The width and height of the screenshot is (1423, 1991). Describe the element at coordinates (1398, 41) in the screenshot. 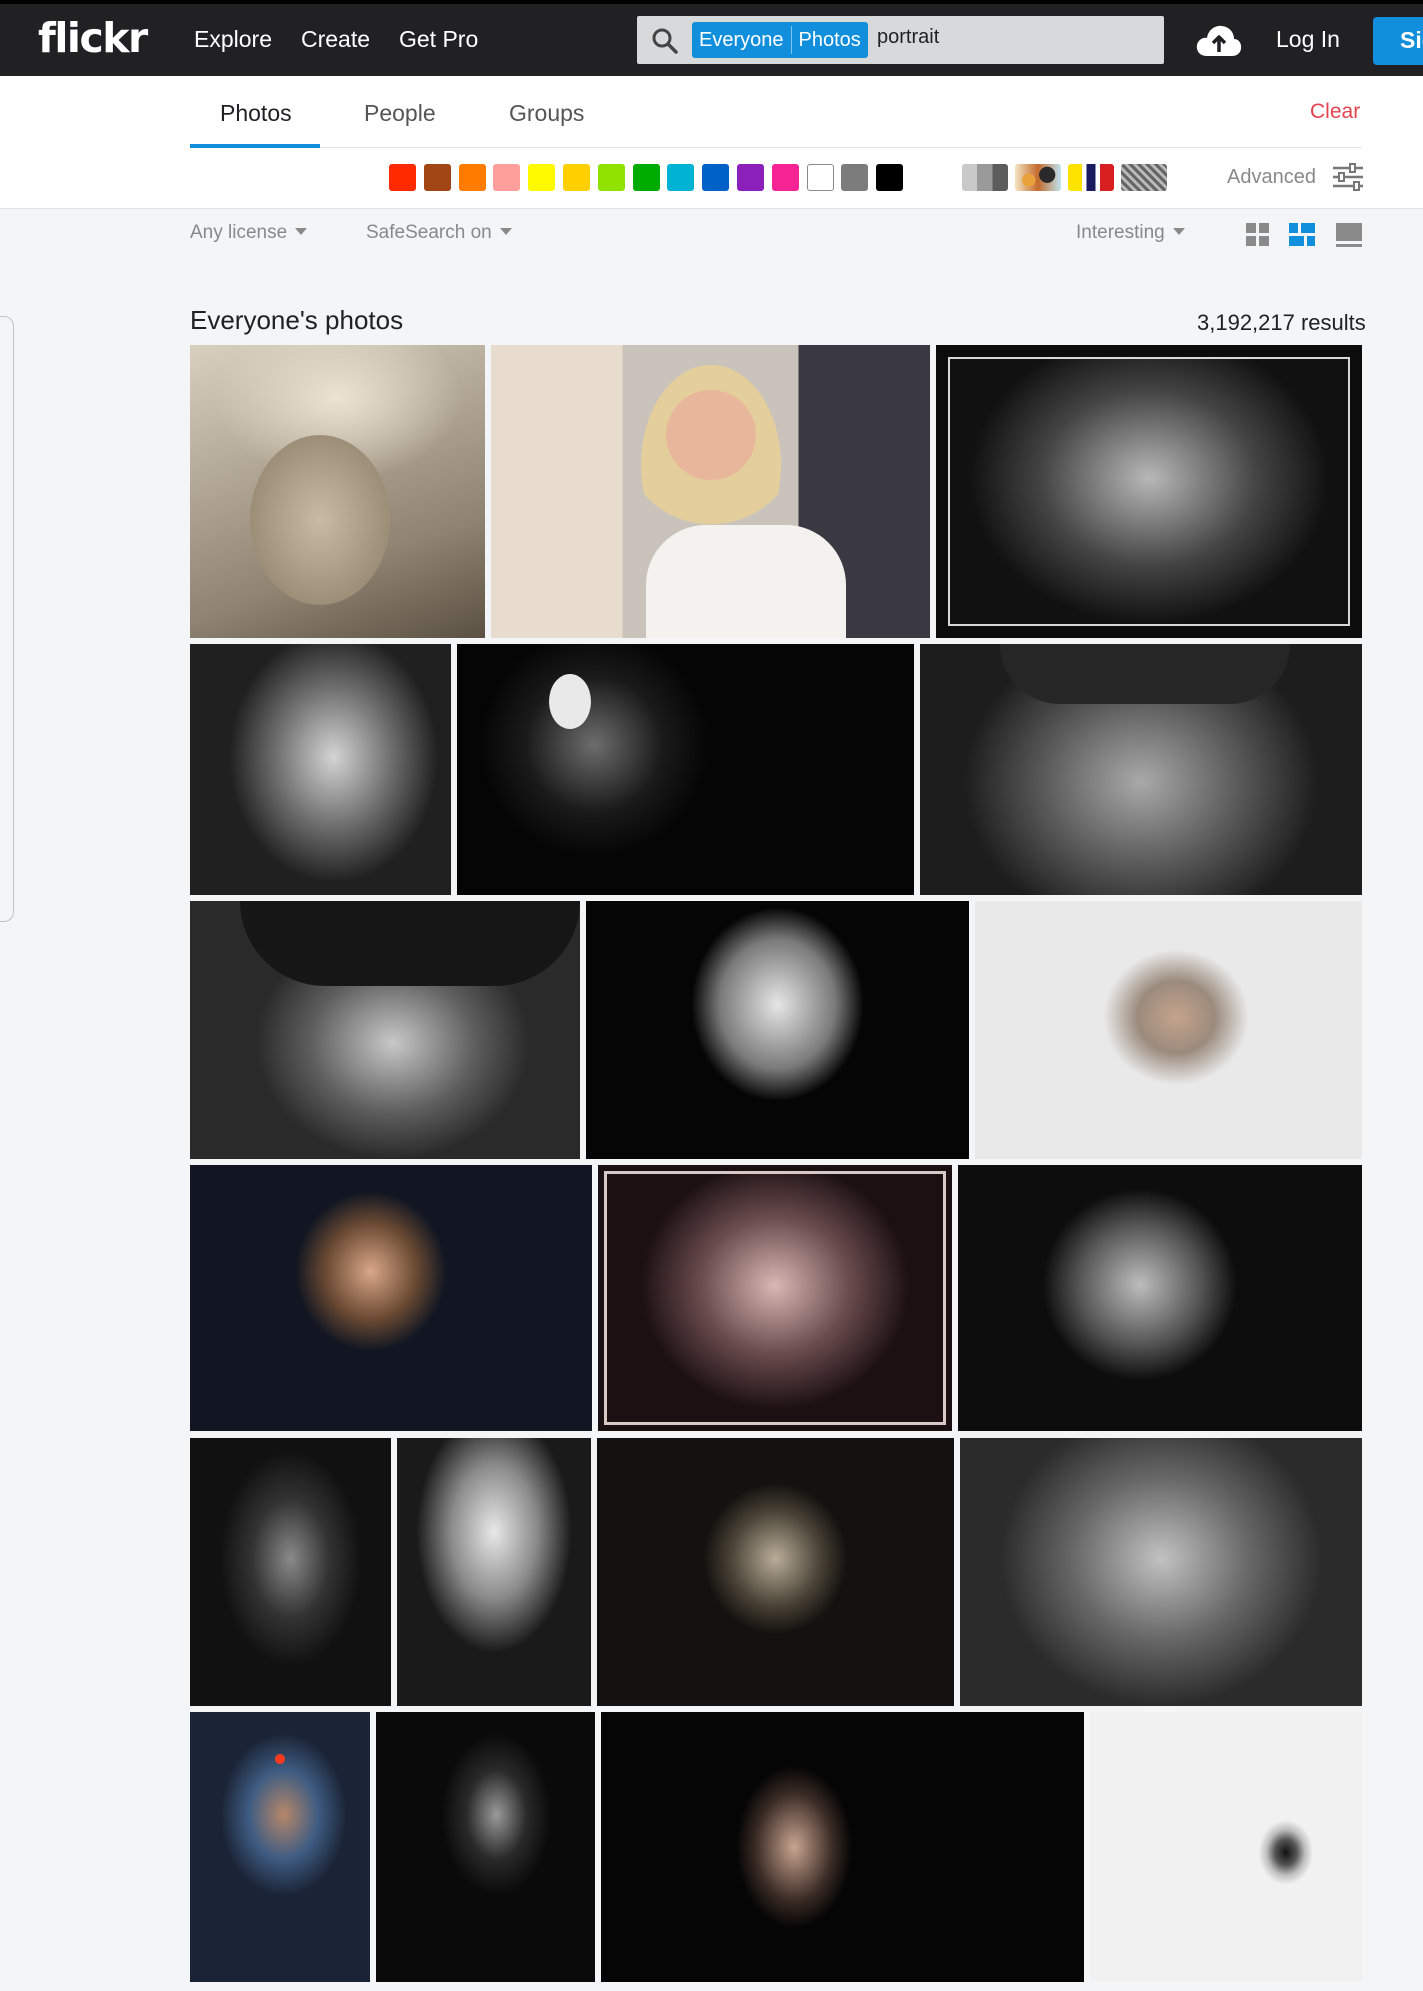

I see `signup-button: Sign Up` at that location.